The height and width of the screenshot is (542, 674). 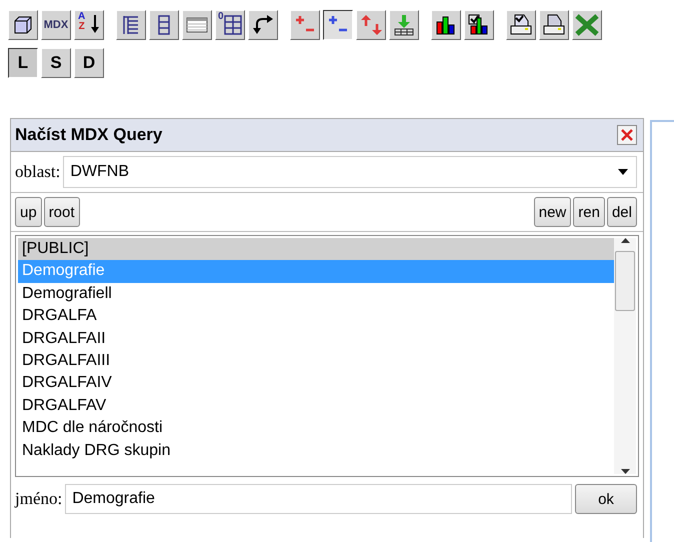 I want to click on ok-button: ok, so click(x=606, y=499).